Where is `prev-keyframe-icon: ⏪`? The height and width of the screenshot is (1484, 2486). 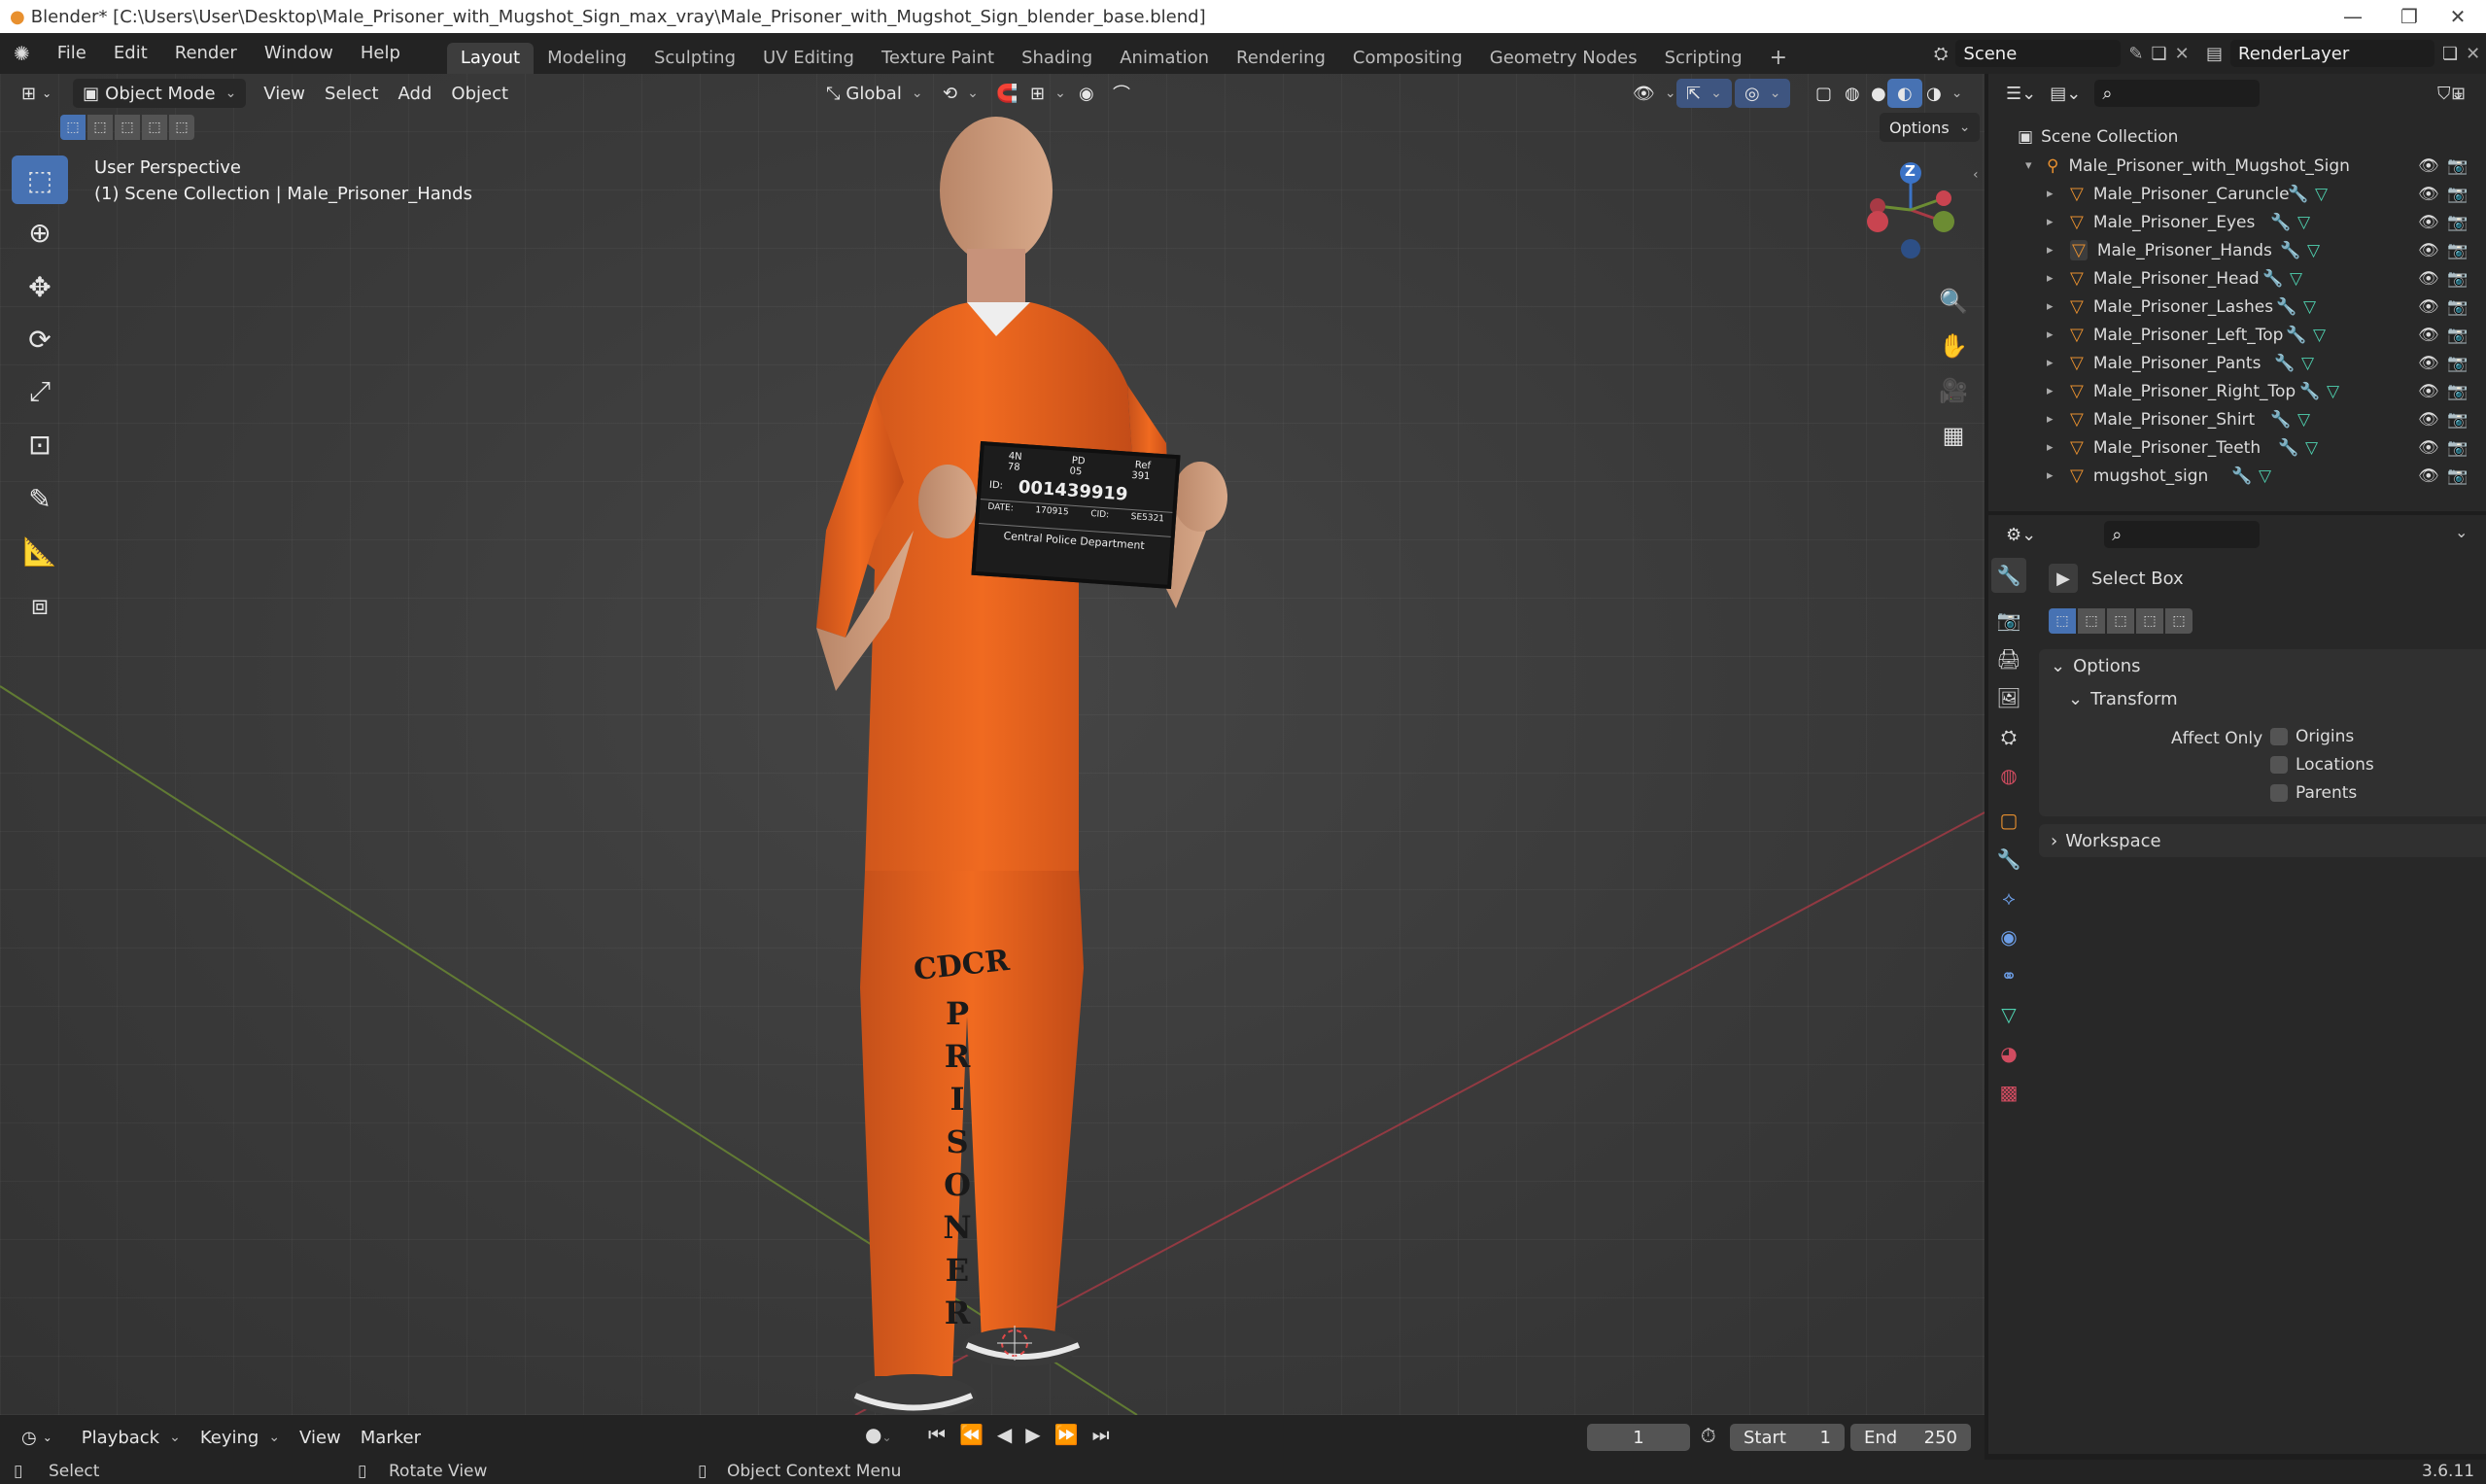 prev-keyframe-icon: ⏪ is located at coordinates (971, 1434).